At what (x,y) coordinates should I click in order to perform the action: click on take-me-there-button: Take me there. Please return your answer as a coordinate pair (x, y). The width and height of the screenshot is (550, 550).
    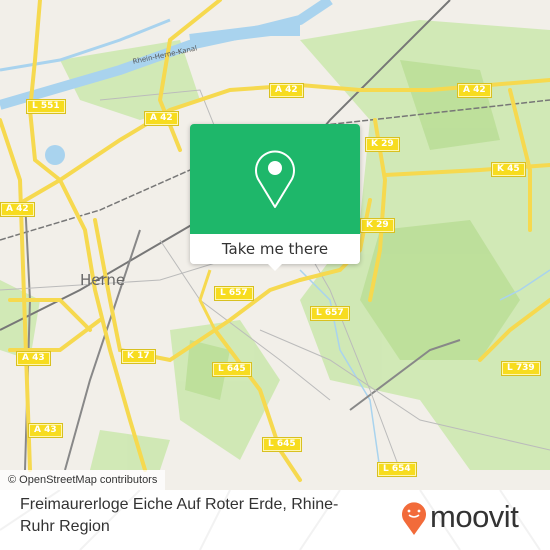
    Looking at the image, I should click on (275, 249).